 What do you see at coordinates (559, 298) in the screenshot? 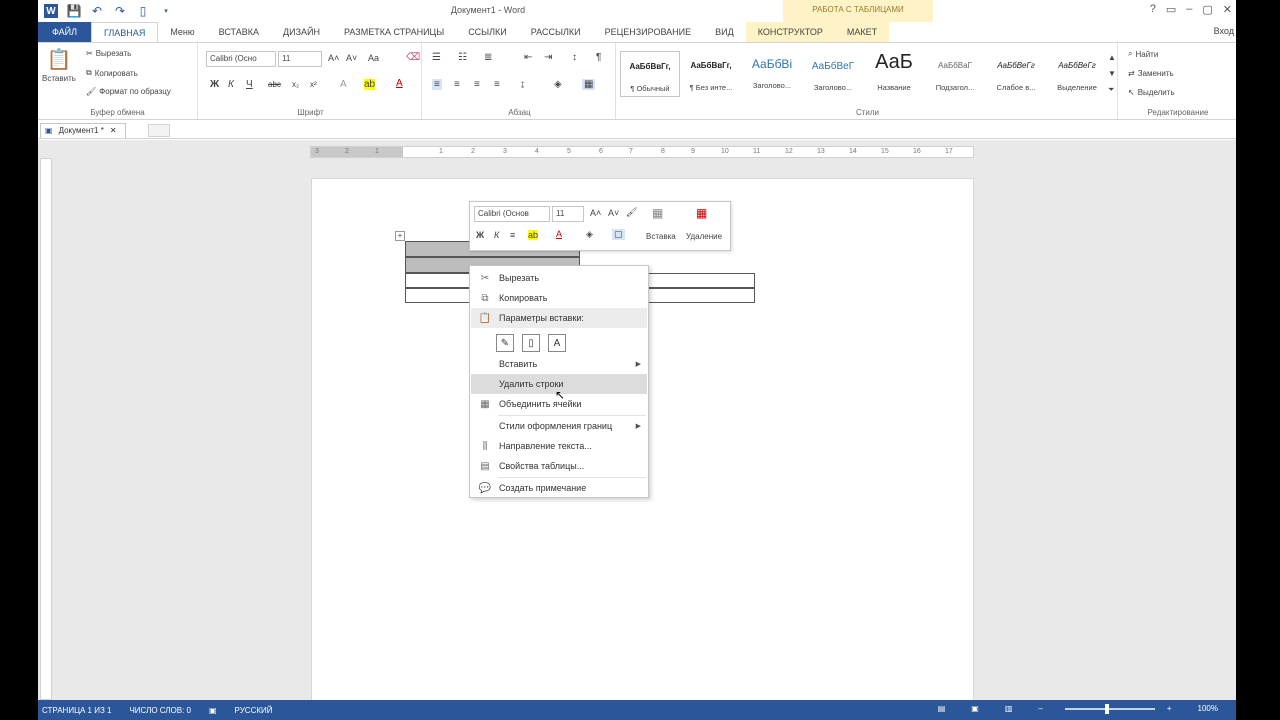
I see `menu-item-copy: ⧉ Копировать` at bounding box center [559, 298].